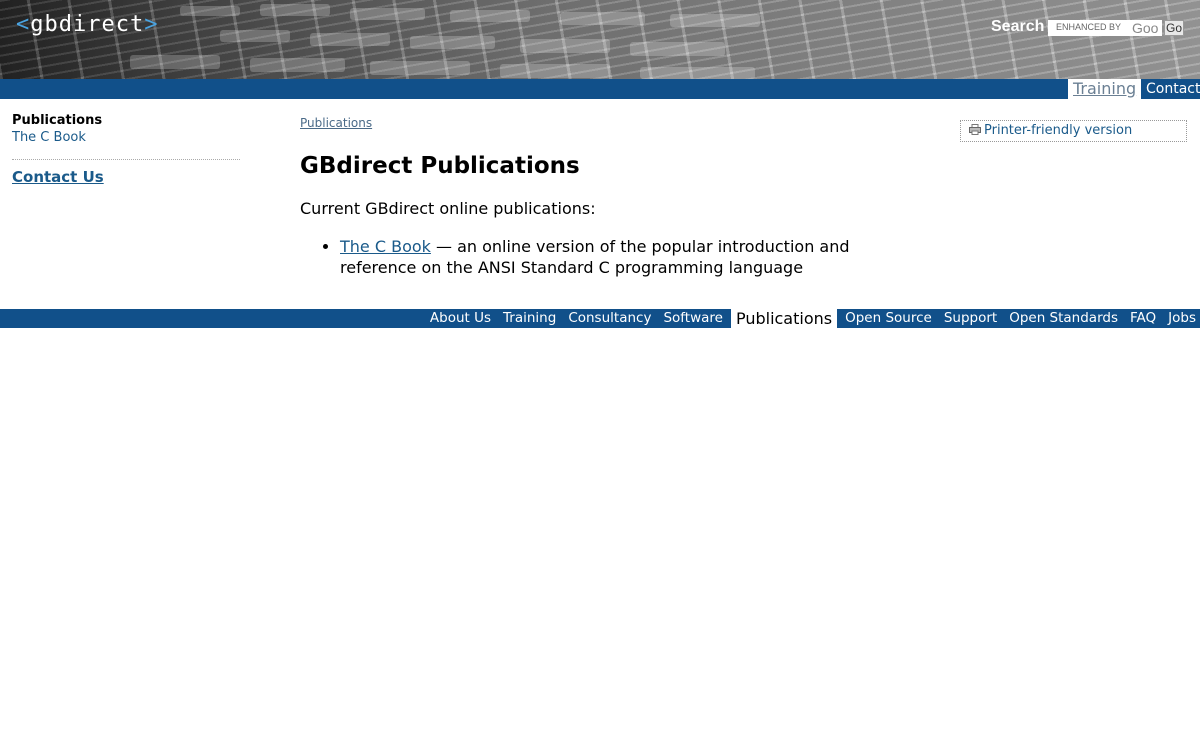 The height and width of the screenshot is (740, 1200). What do you see at coordinates (126, 149) in the screenshot?
I see `sidebar: Publications The C Book Contact Us` at bounding box center [126, 149].